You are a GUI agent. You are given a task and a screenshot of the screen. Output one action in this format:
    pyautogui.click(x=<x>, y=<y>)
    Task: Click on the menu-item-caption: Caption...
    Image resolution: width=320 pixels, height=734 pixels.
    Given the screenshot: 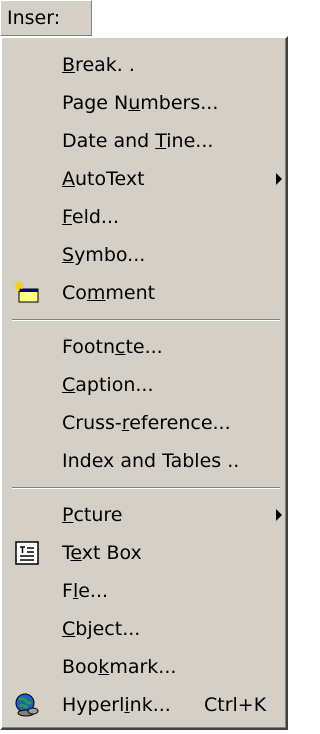 What is the action you would take?
    pyautogui.click(x=145, y=385)
    